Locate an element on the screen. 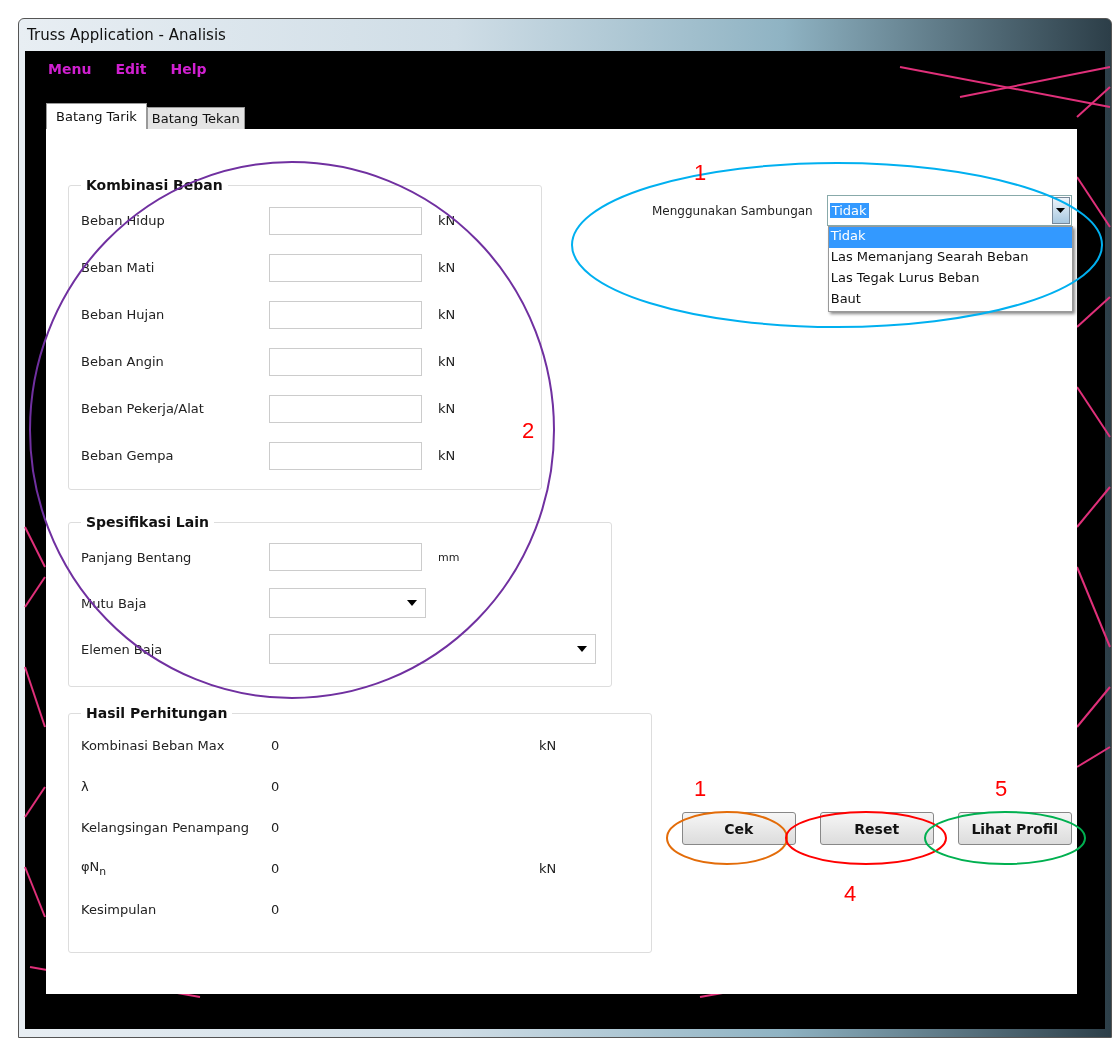 The height and width of the screenshot is (1043, 1114). unit-label: mm is located at coordinates (449, 557).